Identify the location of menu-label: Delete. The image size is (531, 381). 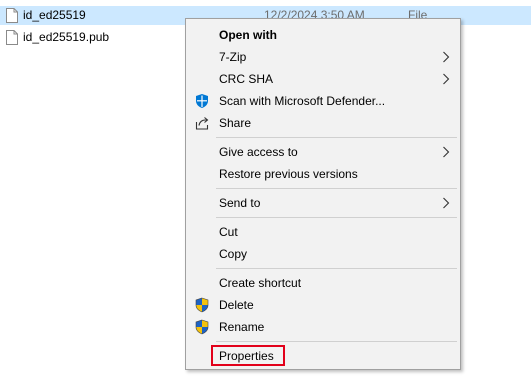
(236, 305).